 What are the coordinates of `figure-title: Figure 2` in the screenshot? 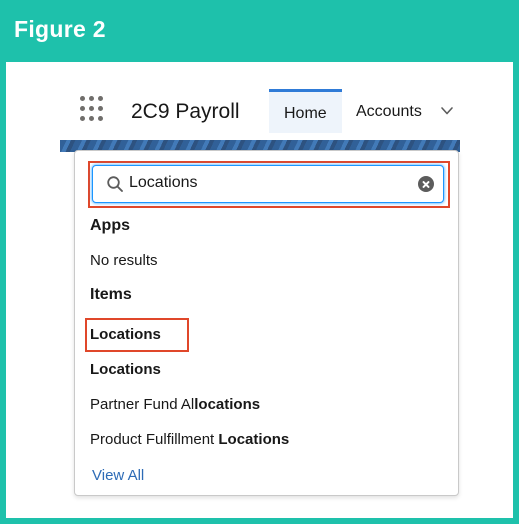 It's located at (60, 29).